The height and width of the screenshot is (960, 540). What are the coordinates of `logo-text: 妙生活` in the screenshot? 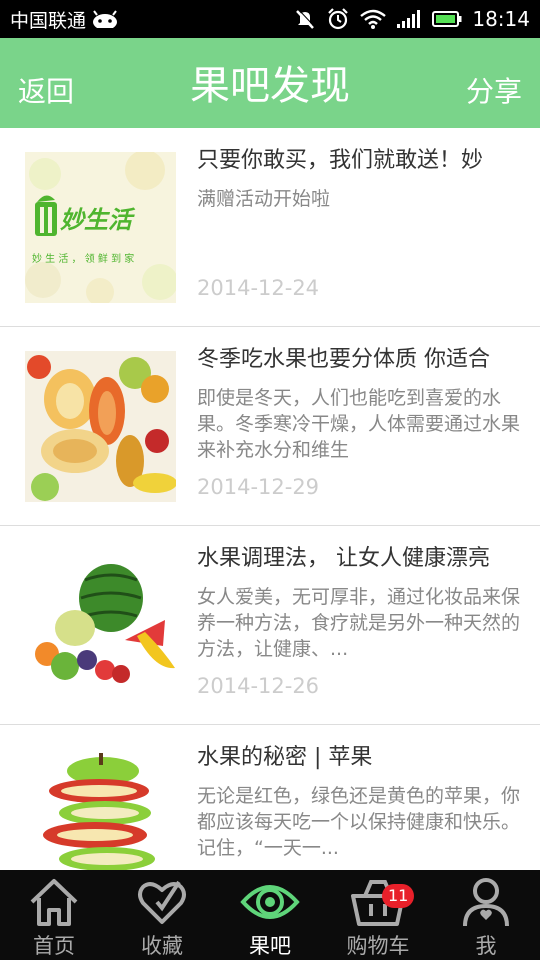 It's located at (96, 220).